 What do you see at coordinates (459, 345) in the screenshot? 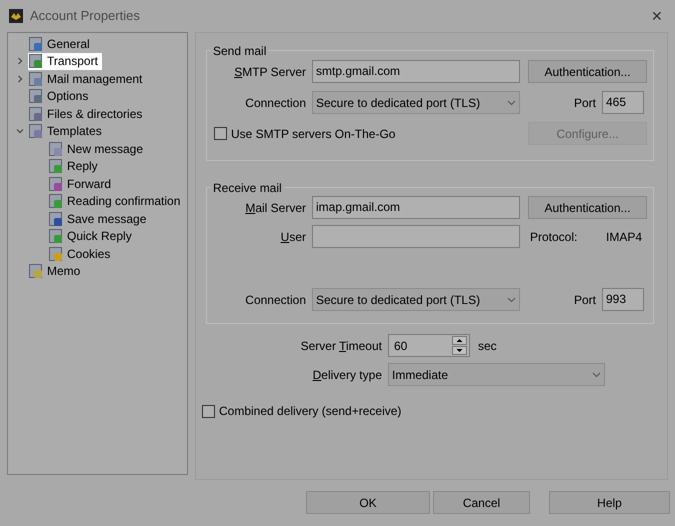
I see `spinner-arrows-icon` at bounding box center [459, 345].